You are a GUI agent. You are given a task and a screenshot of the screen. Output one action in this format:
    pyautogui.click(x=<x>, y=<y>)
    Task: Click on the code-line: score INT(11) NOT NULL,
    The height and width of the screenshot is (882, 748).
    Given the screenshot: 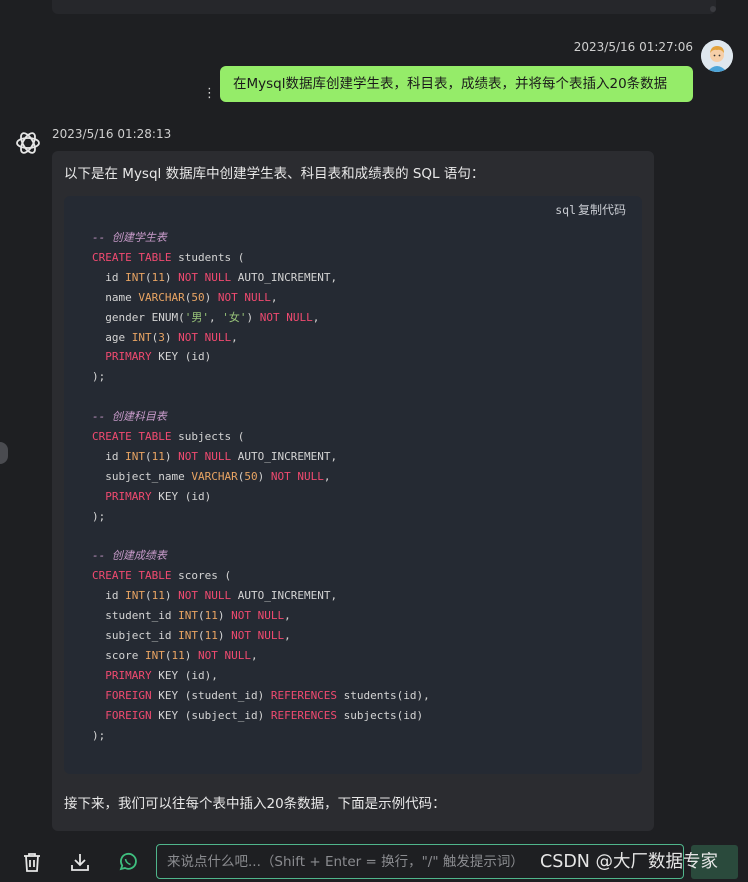 What is the action you would take?
    pyautogui.click(x=175, y=656)
    